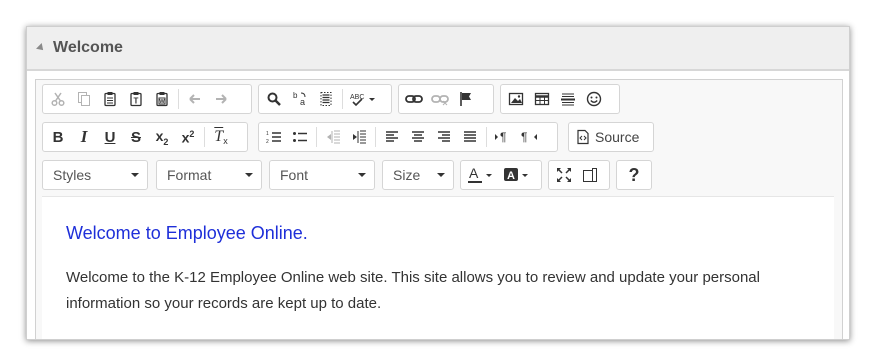  Describe the element at coordinates (516, 99) in the screenshot. I see `image-icon` at that location.